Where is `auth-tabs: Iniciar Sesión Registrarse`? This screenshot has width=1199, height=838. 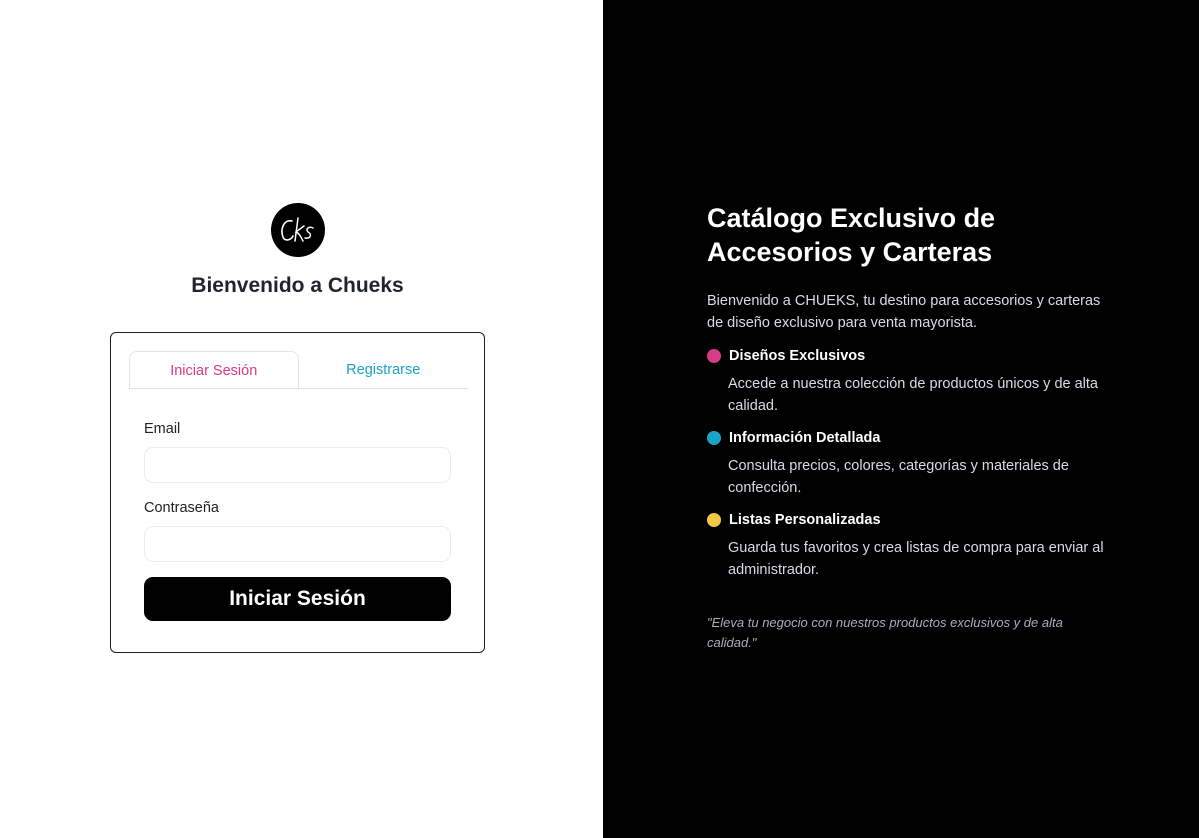
auth-tabs: Iniciar Sesión Registrarse is located at coordinates (299, 370).